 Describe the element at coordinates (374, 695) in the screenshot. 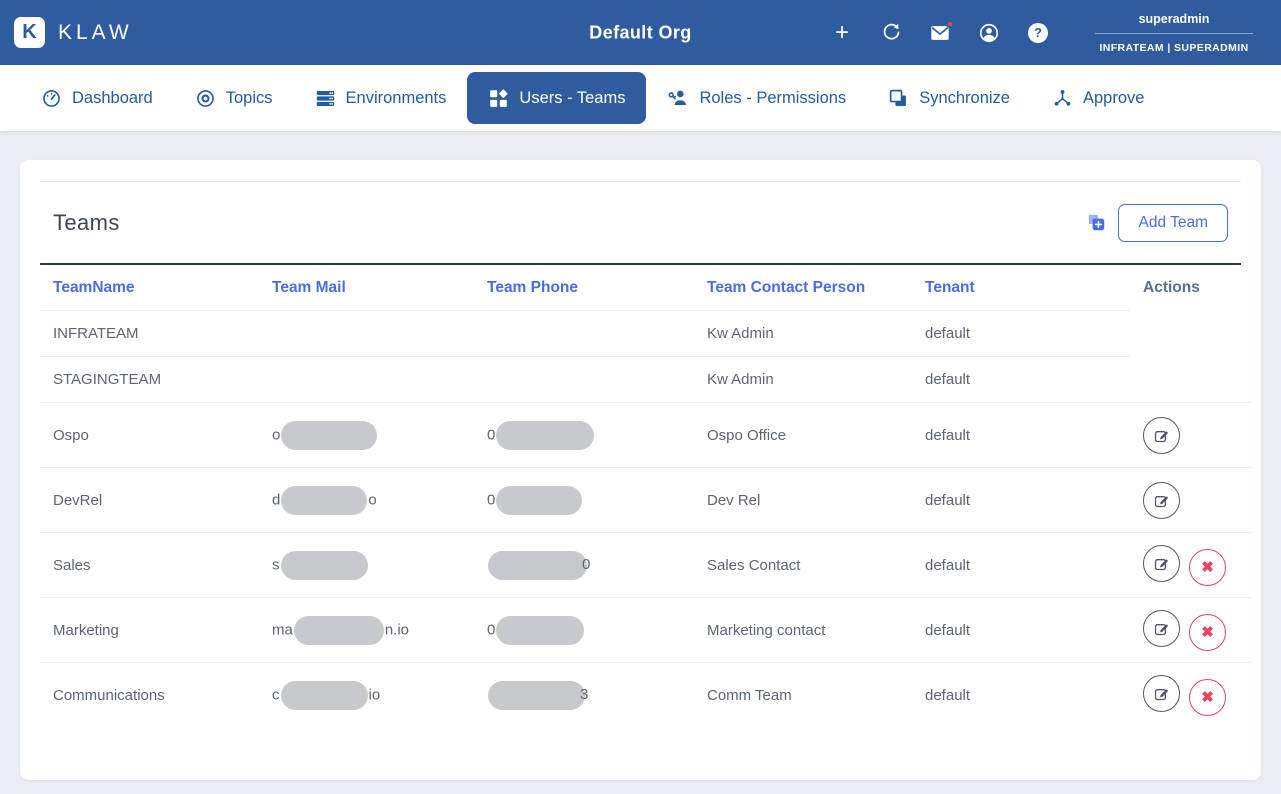

I see `mail-text: io` at that location.